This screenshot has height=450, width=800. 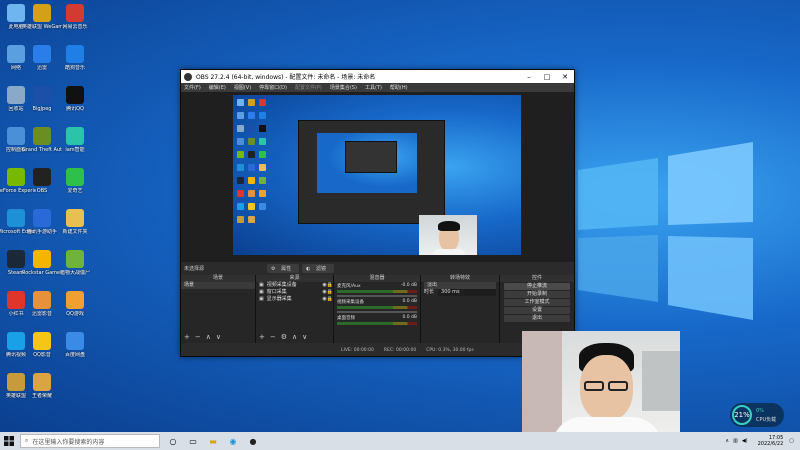 I want to click on file-explorer-icon: ▬, so click(x=213, y=441).